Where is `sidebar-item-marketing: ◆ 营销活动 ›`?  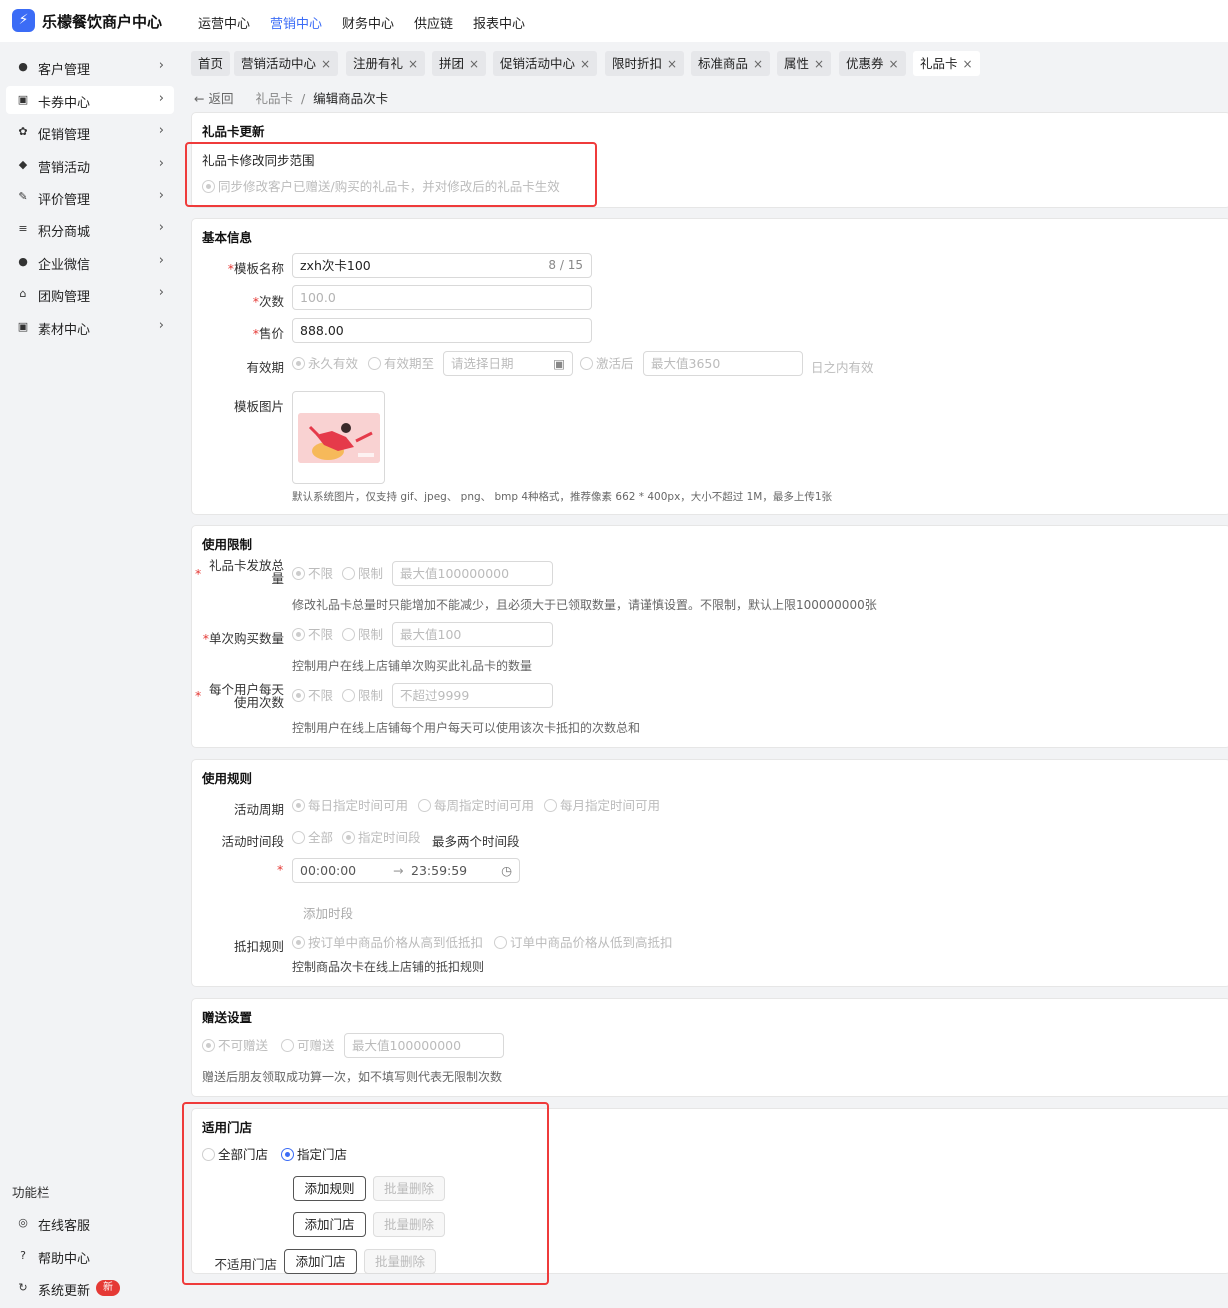 sidebar-item-marketing: ◆ 营销活动 › is located at coordinates (90, 165).